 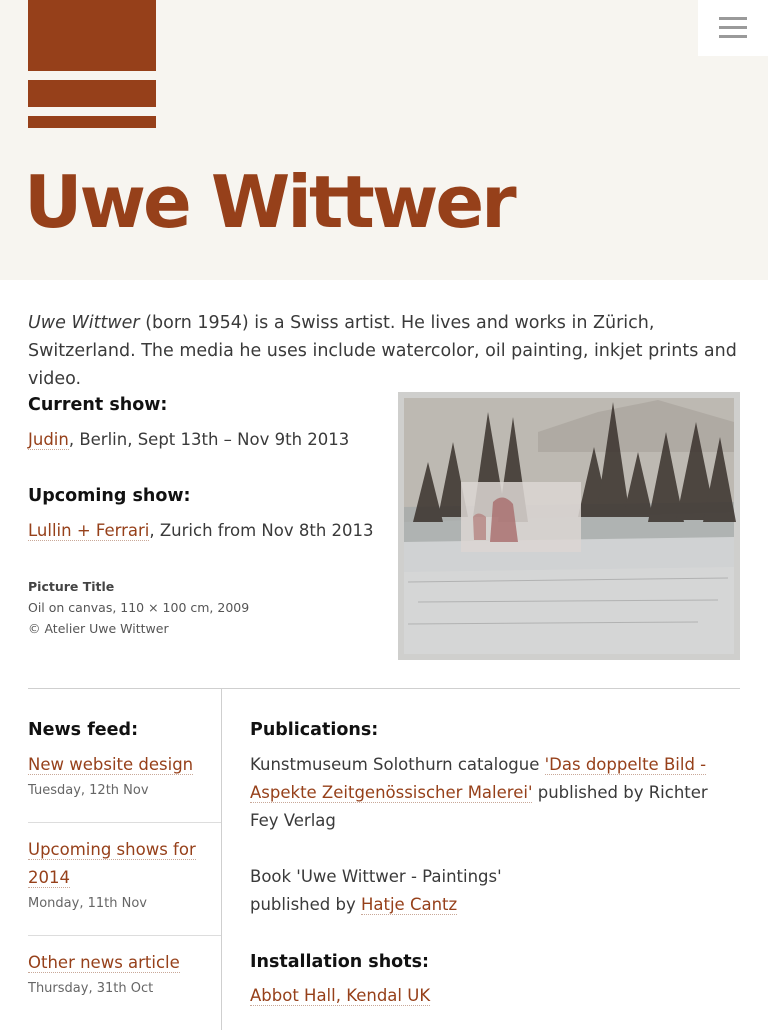 I want to click on section-divider, so click(x=384, y=688).